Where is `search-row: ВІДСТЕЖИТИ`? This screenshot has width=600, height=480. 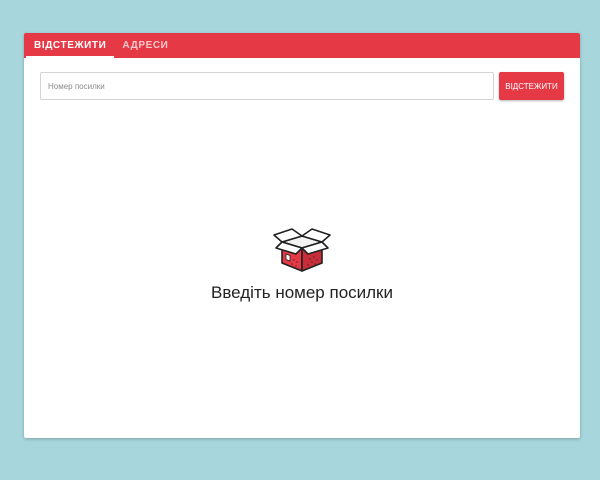
search-row: ВІДСТЕЖИТИ is located at coordinates (302, 86).